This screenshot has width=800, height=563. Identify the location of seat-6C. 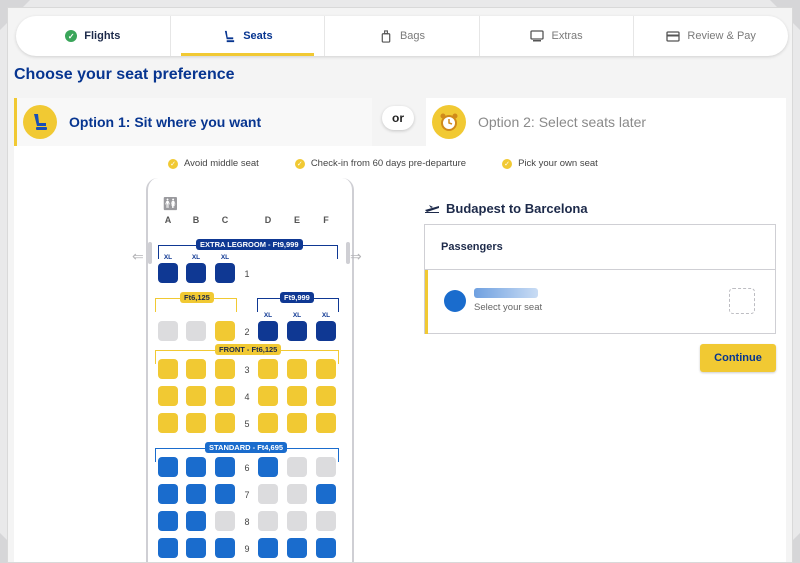
(225, 467).